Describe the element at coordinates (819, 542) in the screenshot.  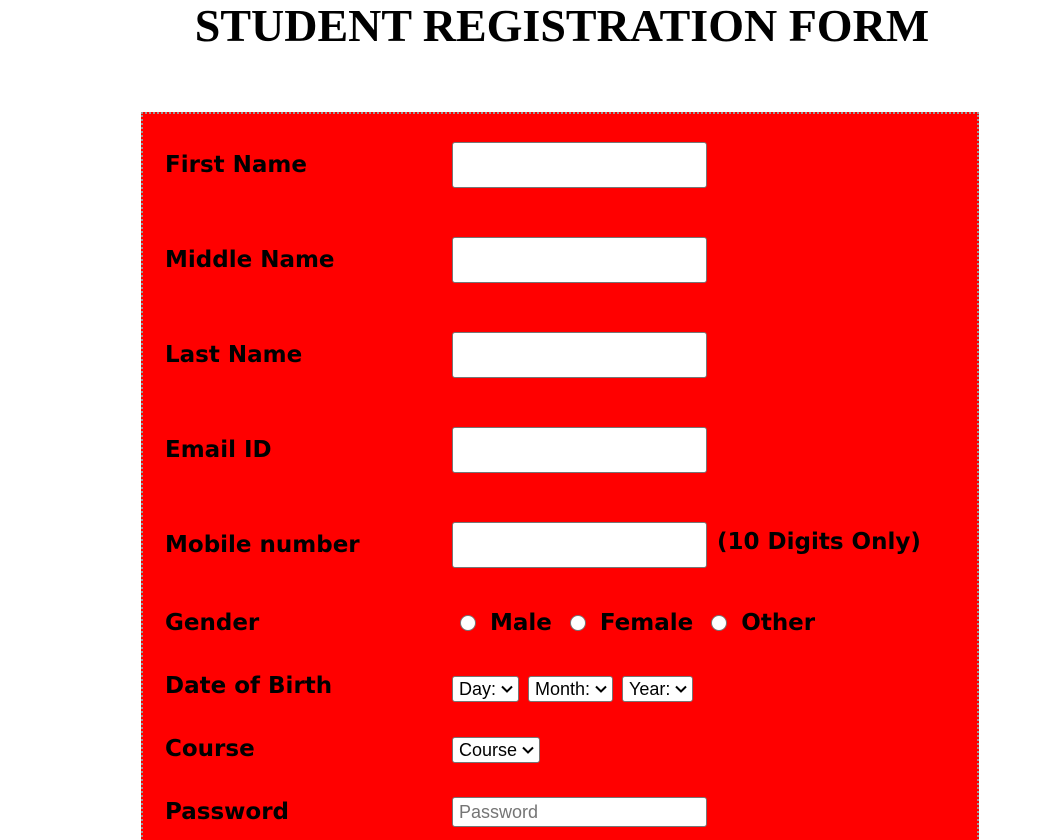
I see `mobile-hint: (10 Digits Only)` at that location.